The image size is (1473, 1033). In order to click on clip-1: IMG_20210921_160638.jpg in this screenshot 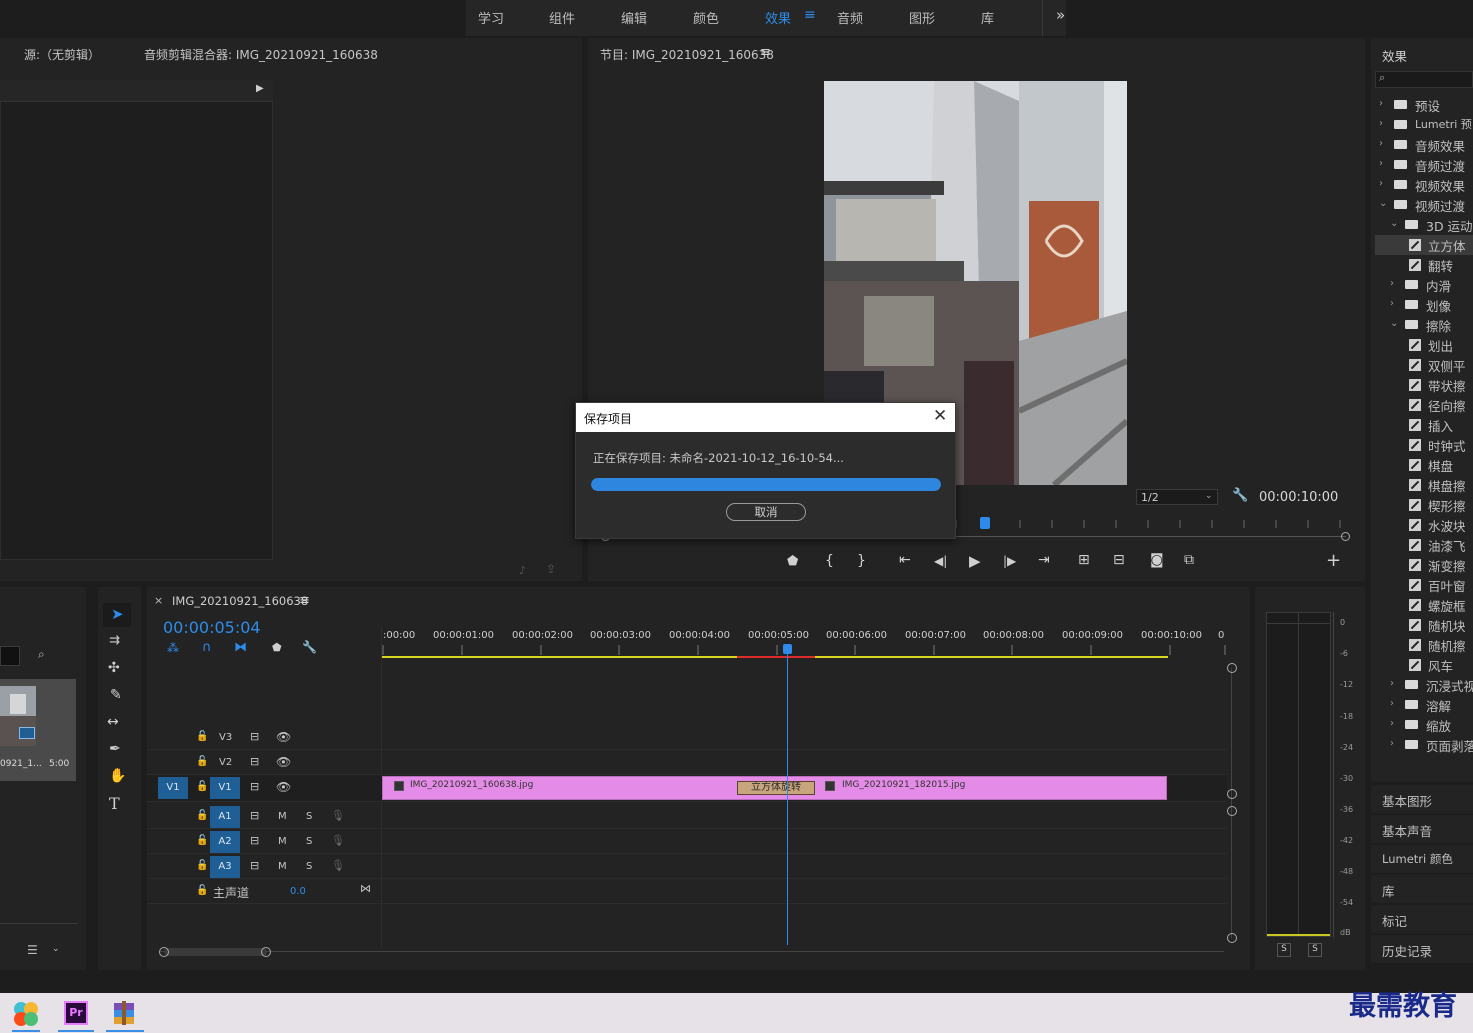, I will do `click(578, 788)`.